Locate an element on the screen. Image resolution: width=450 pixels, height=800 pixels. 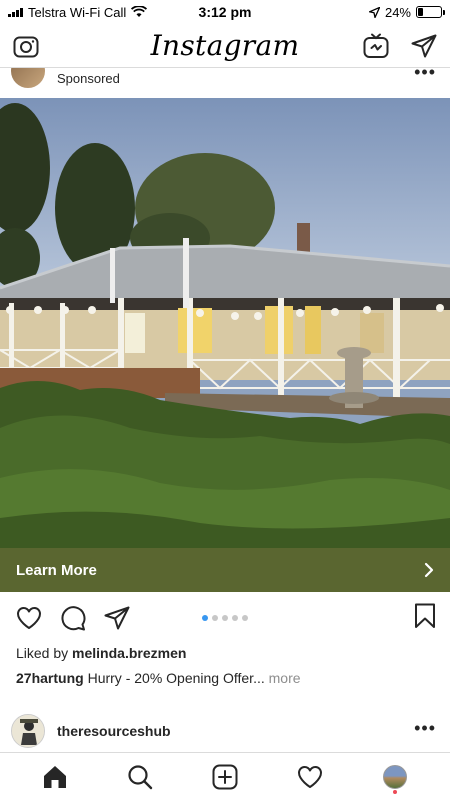
bookmark-icon is located at coordinates (425, 615).